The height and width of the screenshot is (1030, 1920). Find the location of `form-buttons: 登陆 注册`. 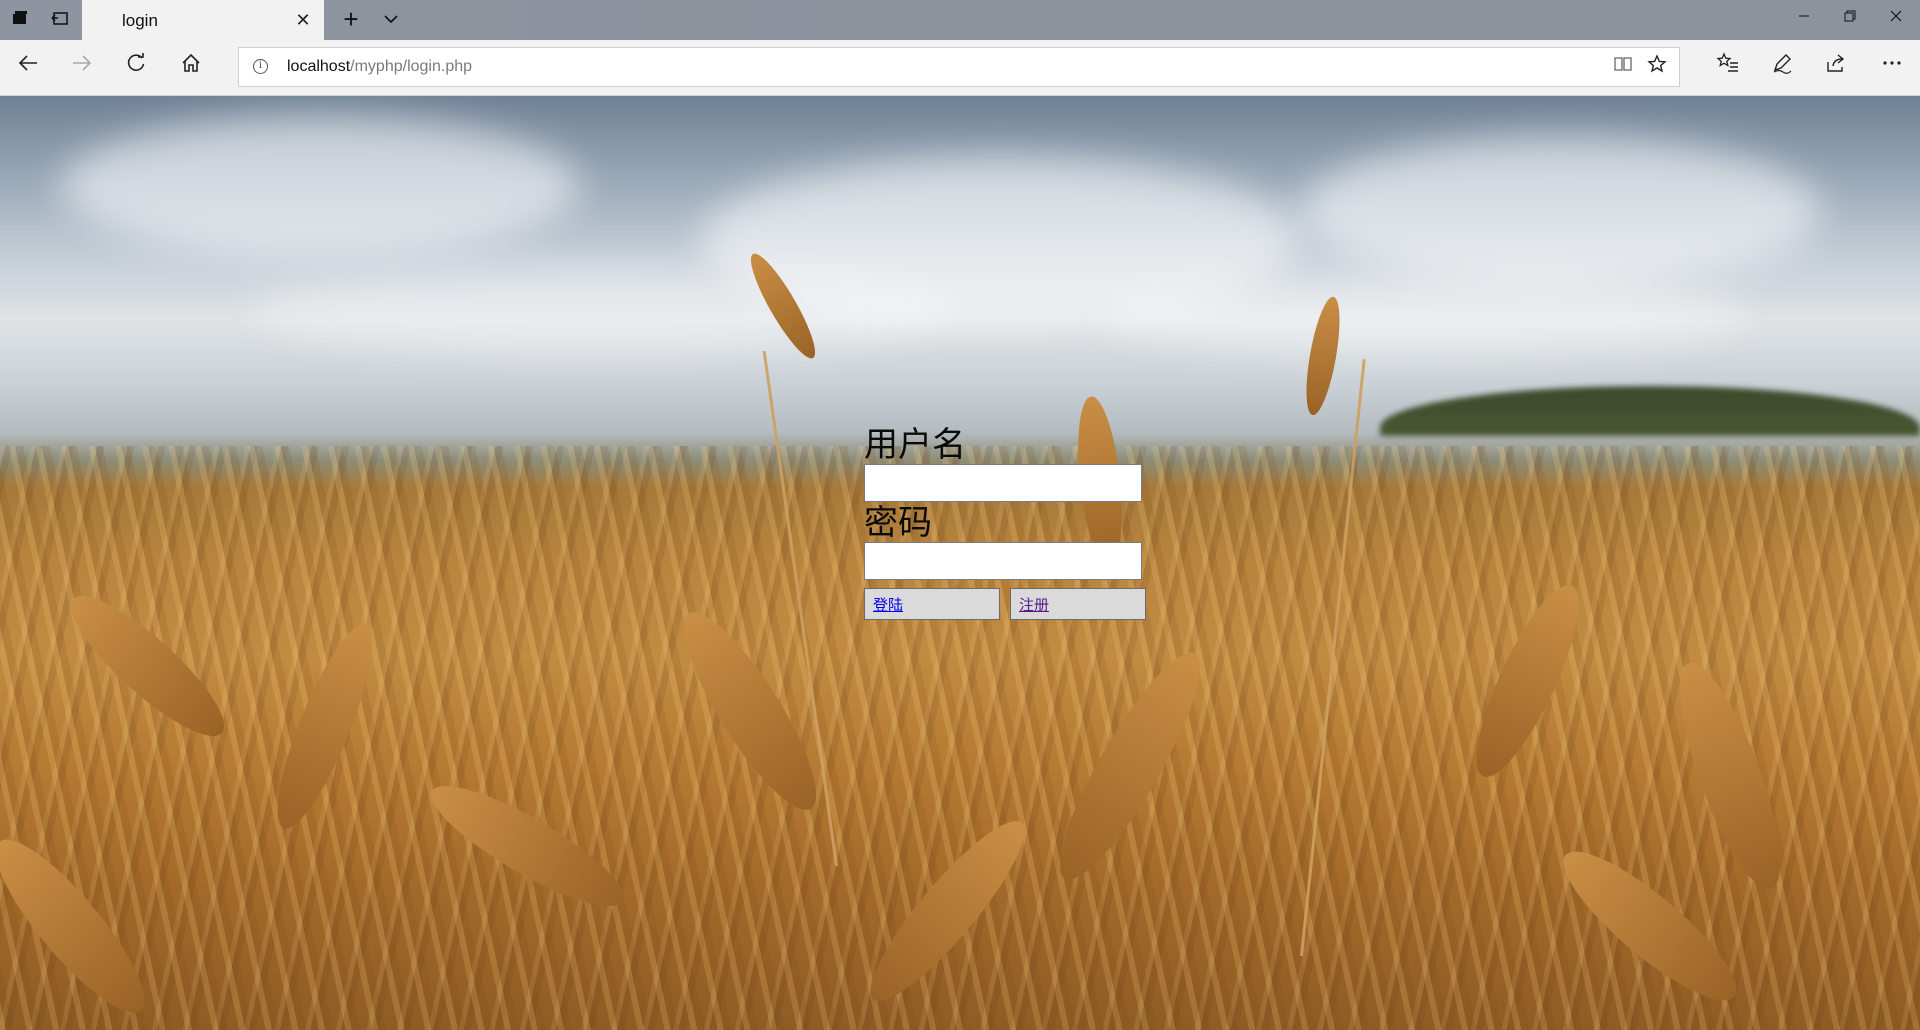

form-buttons: 登陆 注册 is located at coordinates (1014, 605).